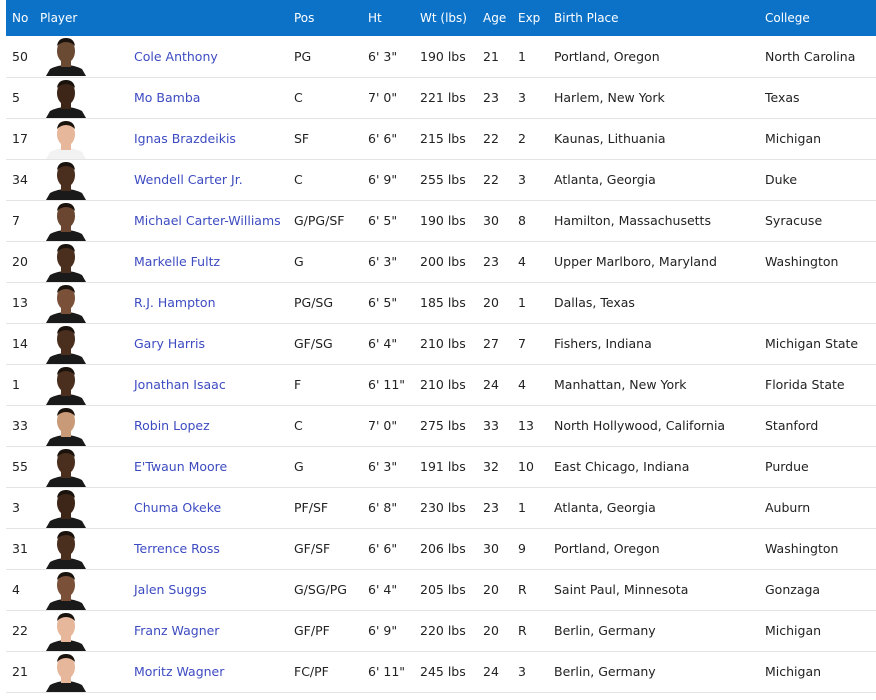 The image size is (876, 700). I want to click on height-text: 6' 3", so click(383, 466).